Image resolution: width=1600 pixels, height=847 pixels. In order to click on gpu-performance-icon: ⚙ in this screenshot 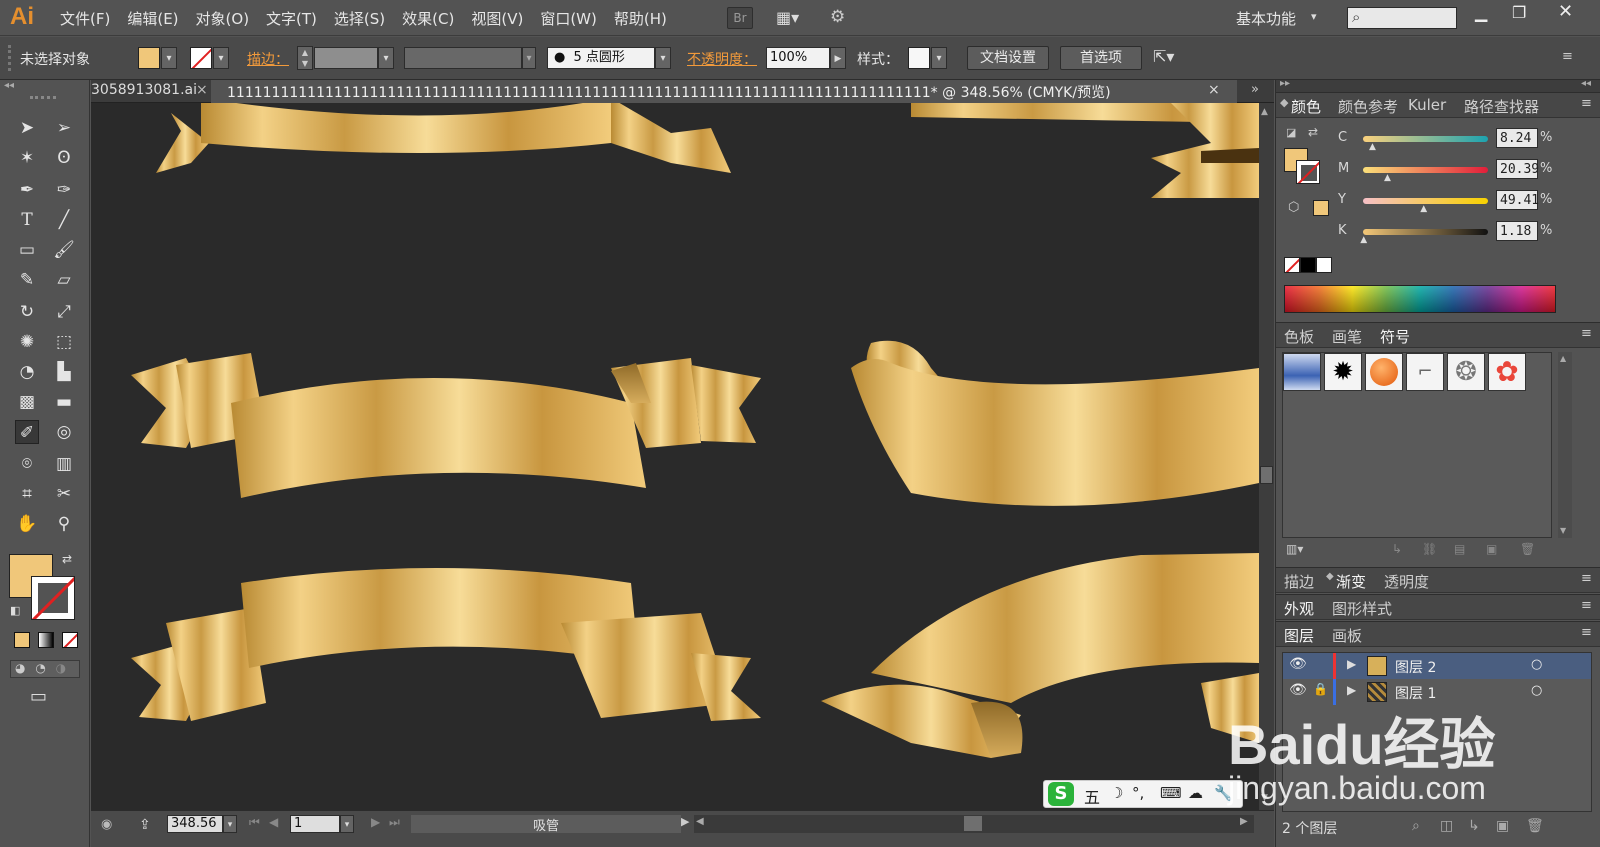, I will do `click(844, 18)`.